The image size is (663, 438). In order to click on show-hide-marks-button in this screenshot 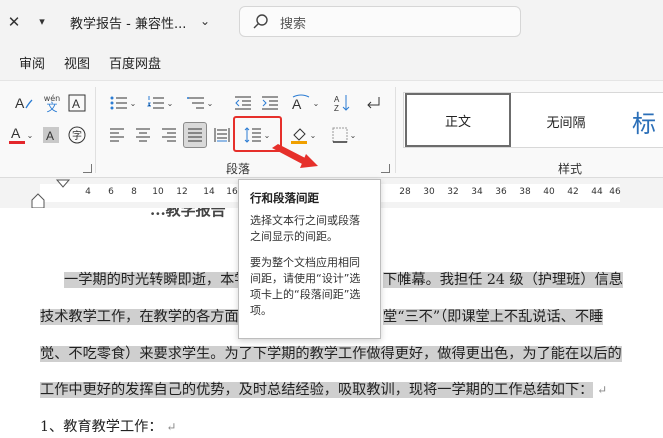, I will do `click(373, 103)`.